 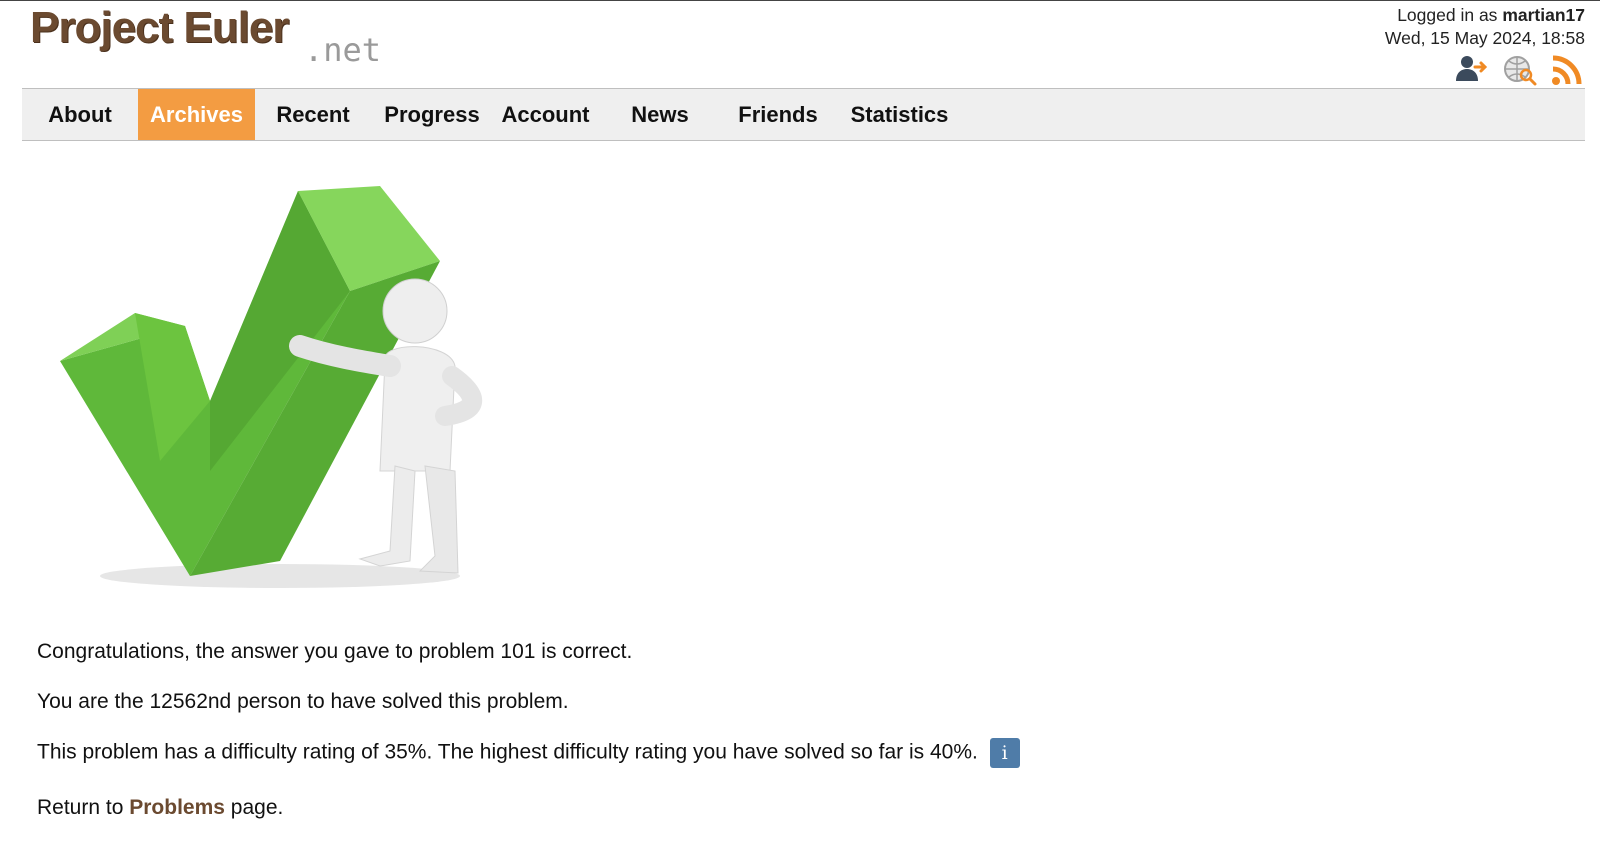 I want to click on current-datetime: Wed, 15 May 2024, 18:58, so click(x=1484, y=38).